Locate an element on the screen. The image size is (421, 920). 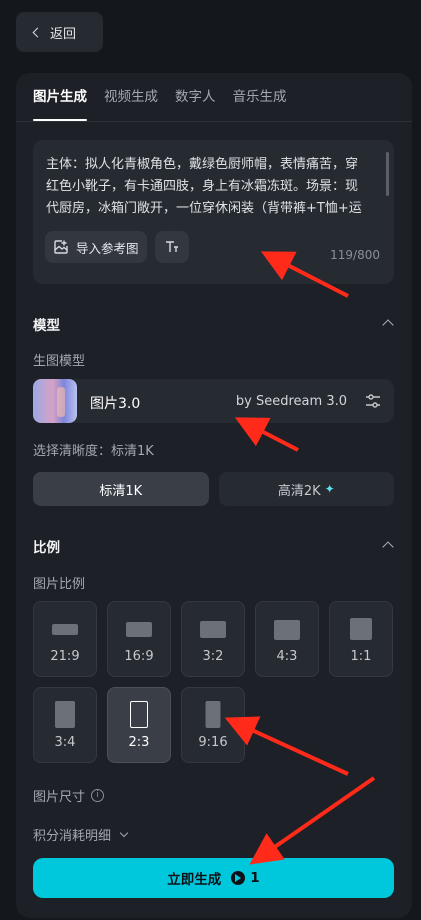
chevron-left-icon is located at coordinates (37, 32).